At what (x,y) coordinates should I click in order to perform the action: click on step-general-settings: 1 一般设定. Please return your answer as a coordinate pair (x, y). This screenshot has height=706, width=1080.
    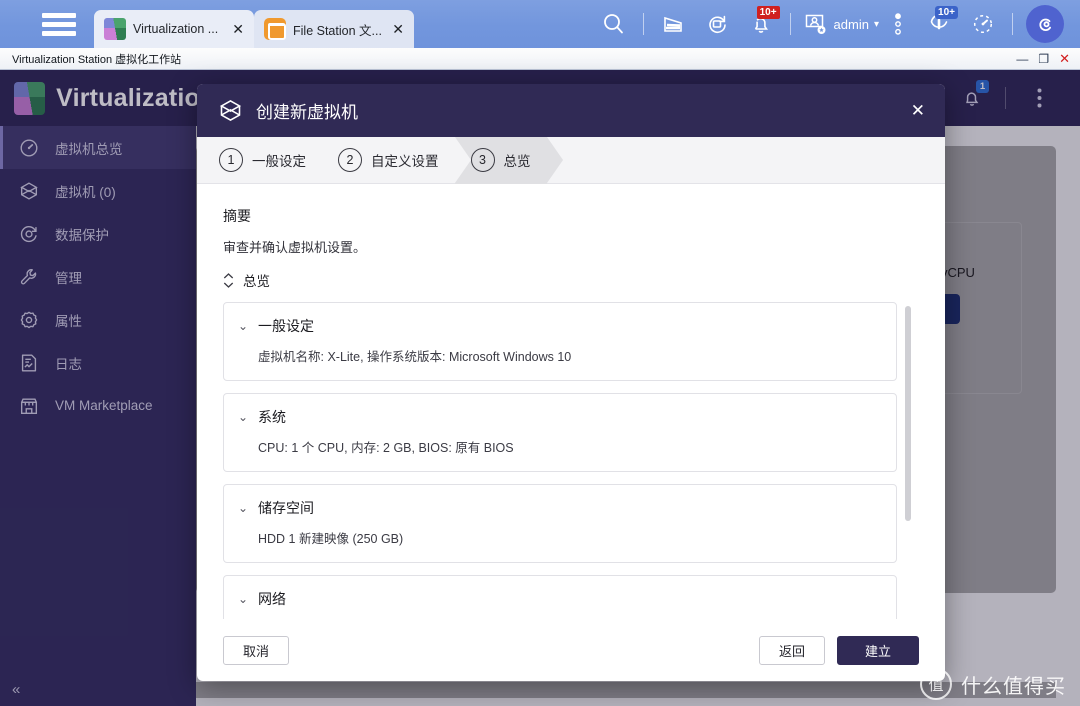
    Looking at the image, I should click on (259, 160).